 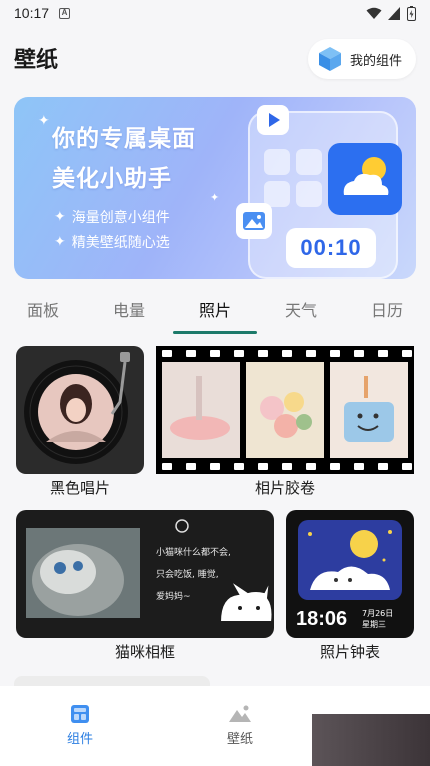 I want to click on status-time: 10:17, so click(x=32, y=13).